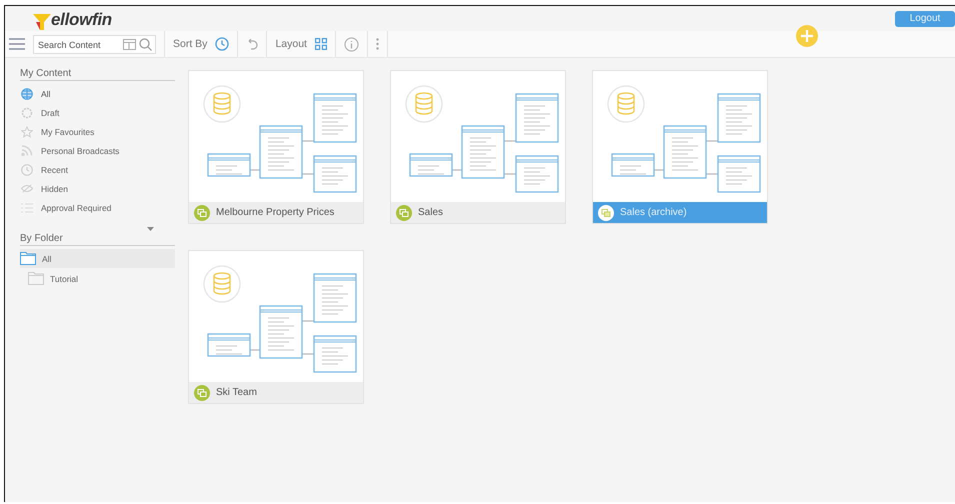  I want to click on section-heading: By Folder, so click(97, 239).